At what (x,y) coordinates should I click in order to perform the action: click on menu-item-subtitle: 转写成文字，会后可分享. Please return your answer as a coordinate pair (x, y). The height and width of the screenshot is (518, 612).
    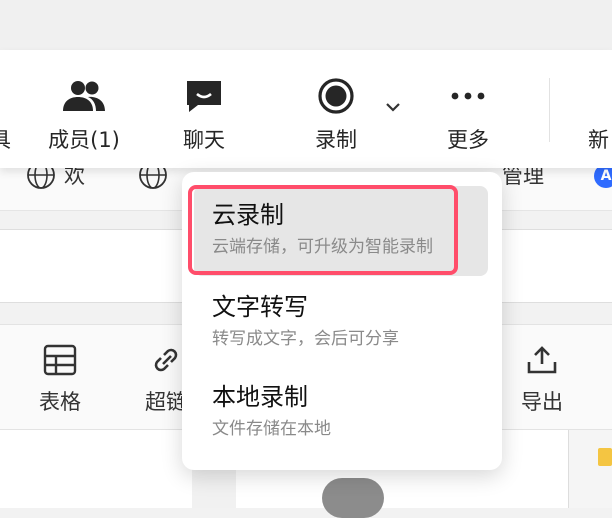
    Looking at the image, I should click on (305, 339).